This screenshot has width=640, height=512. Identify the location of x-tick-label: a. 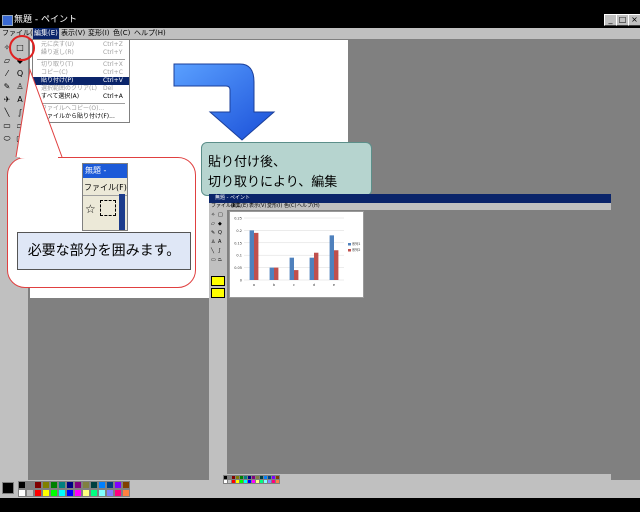
(254, 285).